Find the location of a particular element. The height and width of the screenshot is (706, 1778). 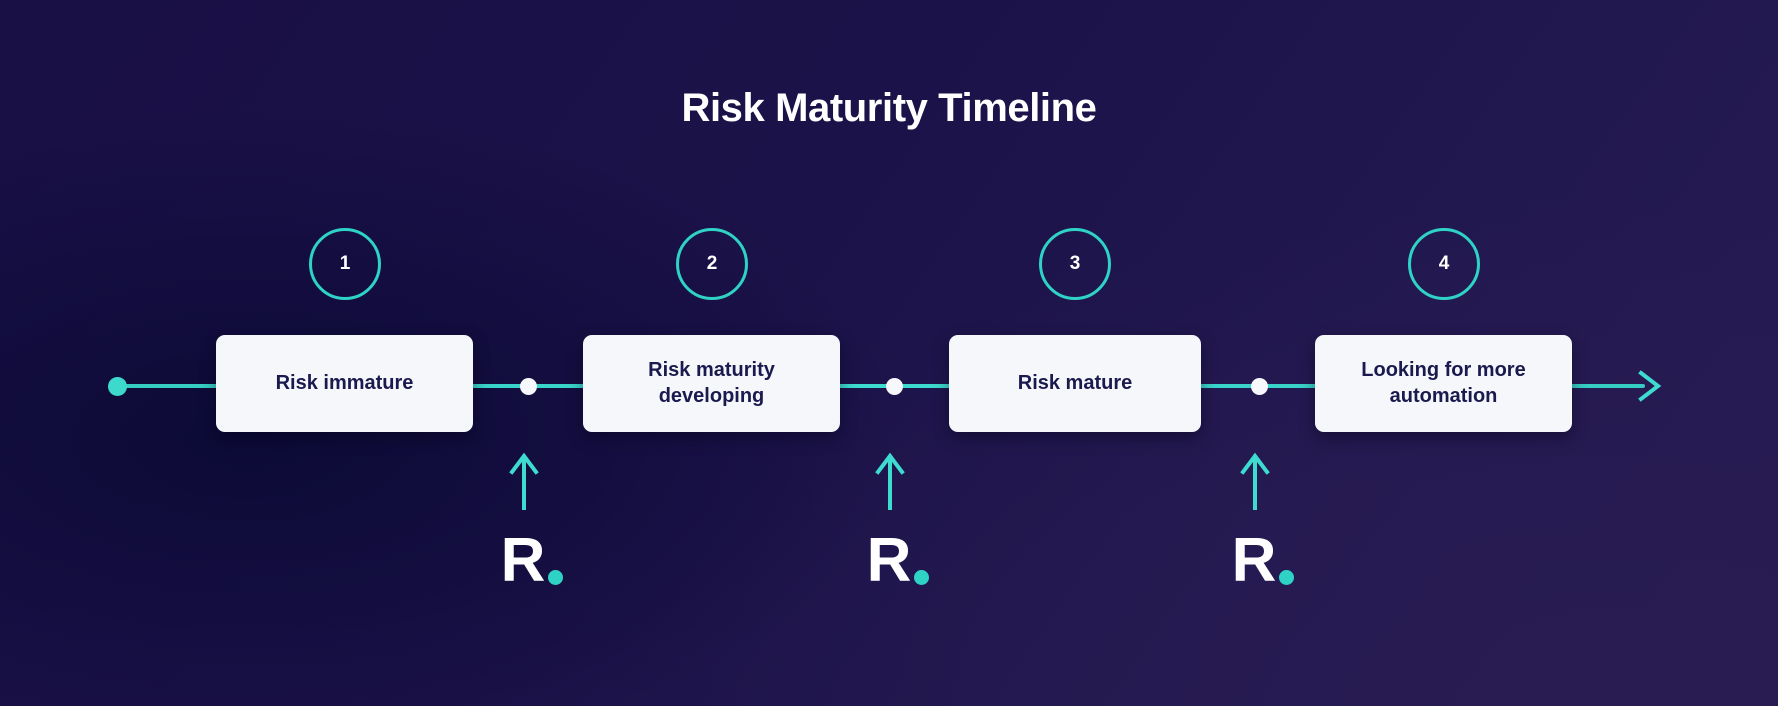

brand-marker-3: R is located at coordinates (1263, 353).